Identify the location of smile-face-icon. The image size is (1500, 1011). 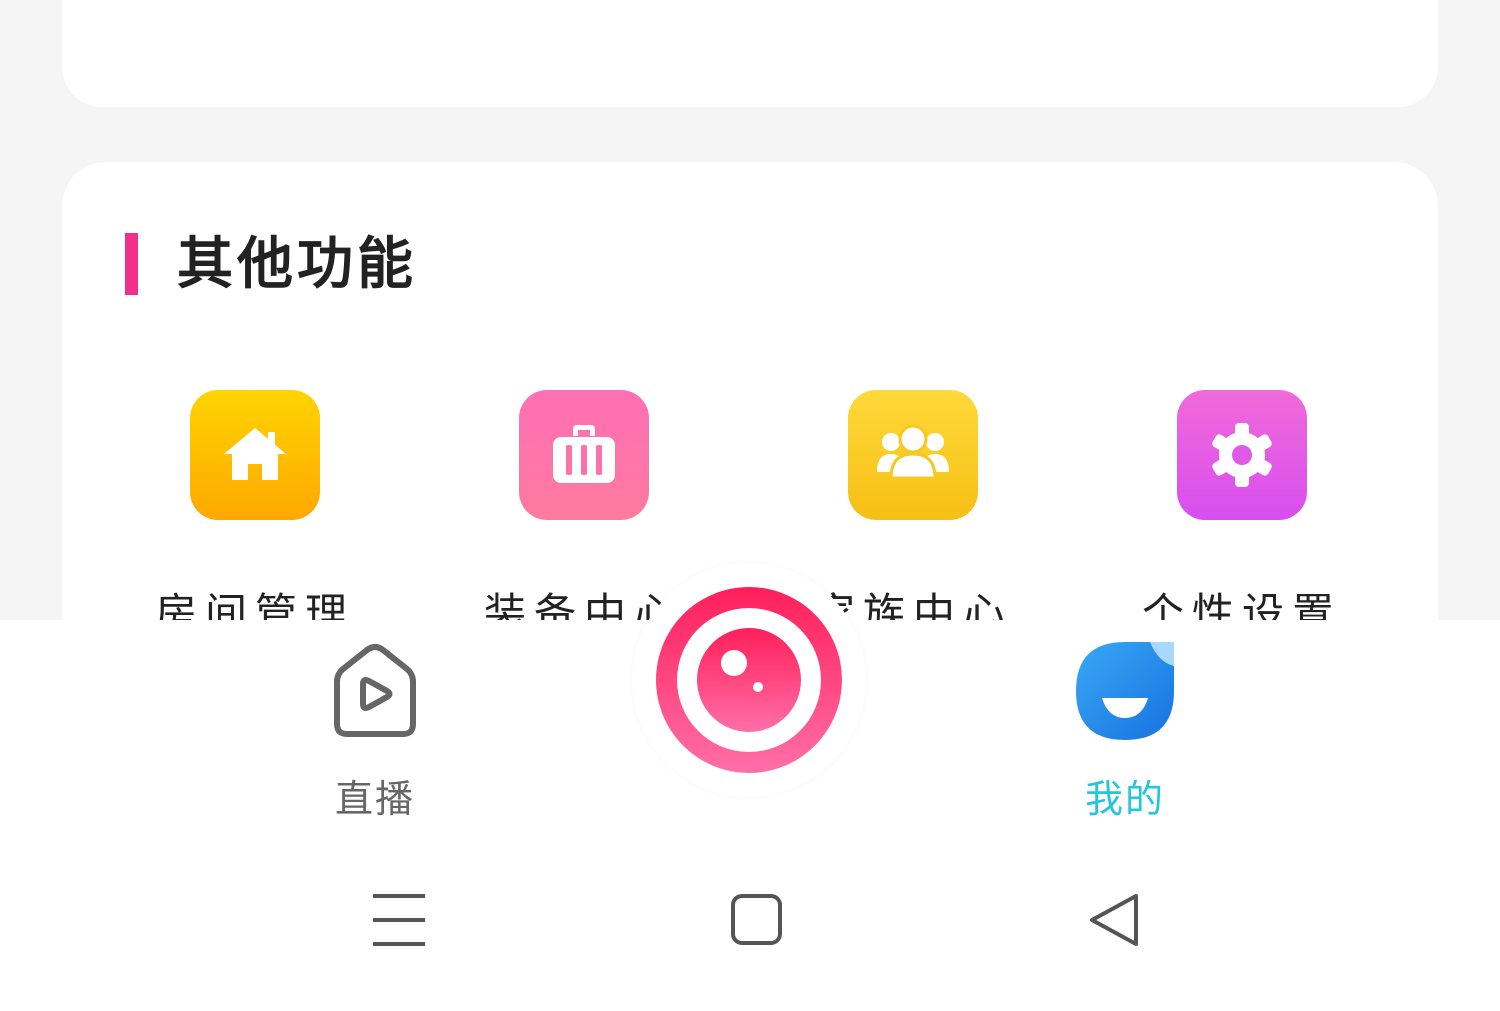
(1125, 691).